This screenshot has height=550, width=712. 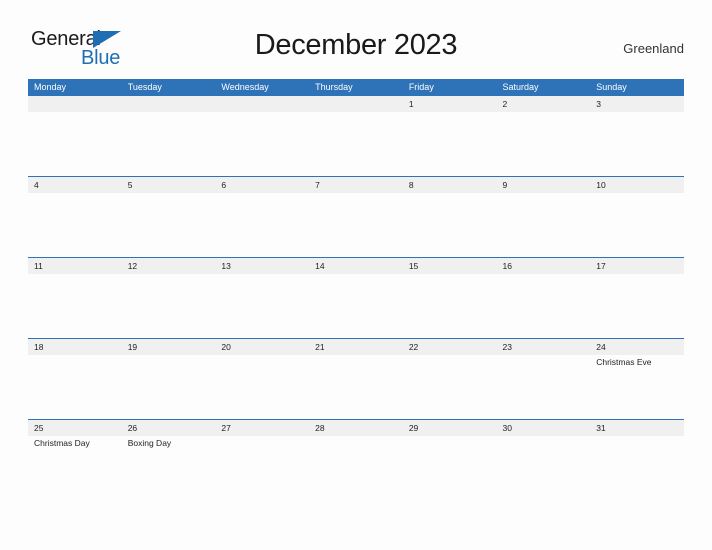 What do you see at coordinates (624, 362) in the screenshot?
I see `day-event-christmas-eve: Christmas Eve` at bounding box center [624, 362].